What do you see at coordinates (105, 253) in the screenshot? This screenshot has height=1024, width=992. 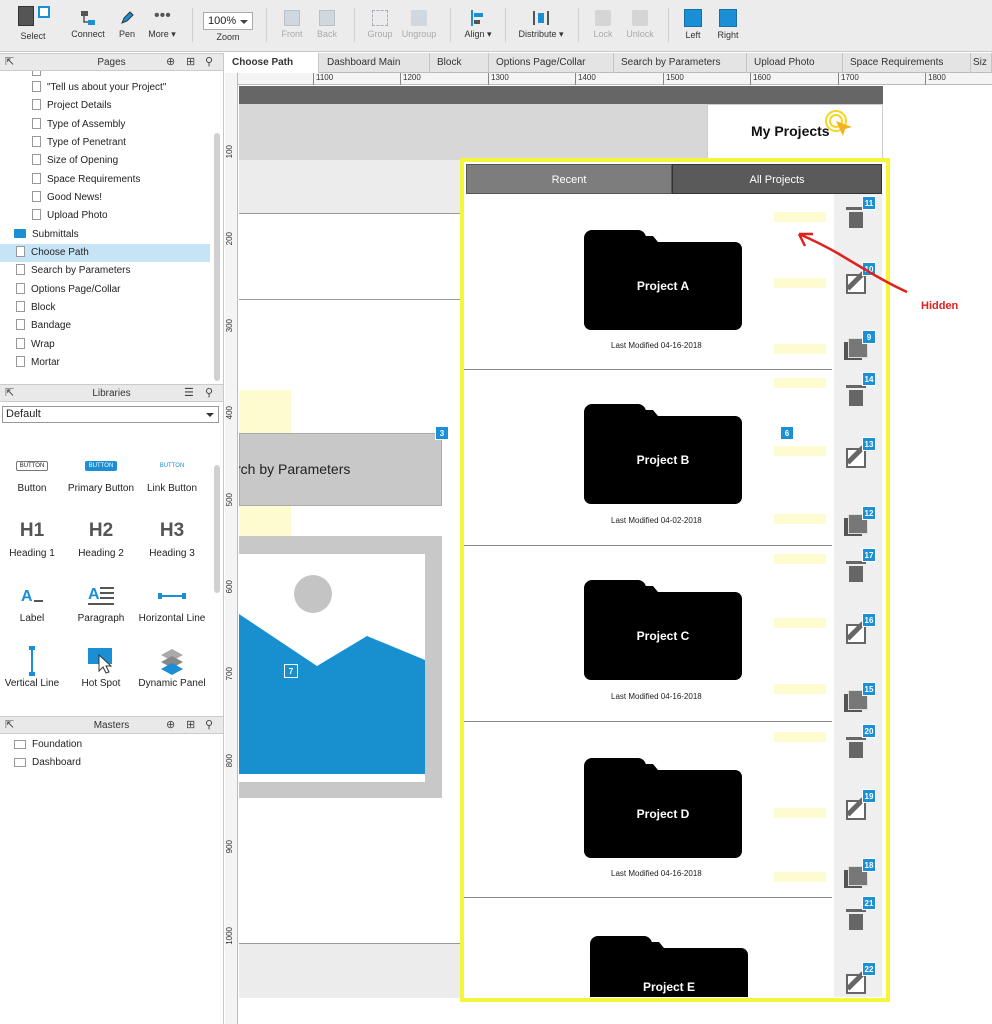 I see `page-item-choose-path: Choose Path` at bounding box center [105, 253].